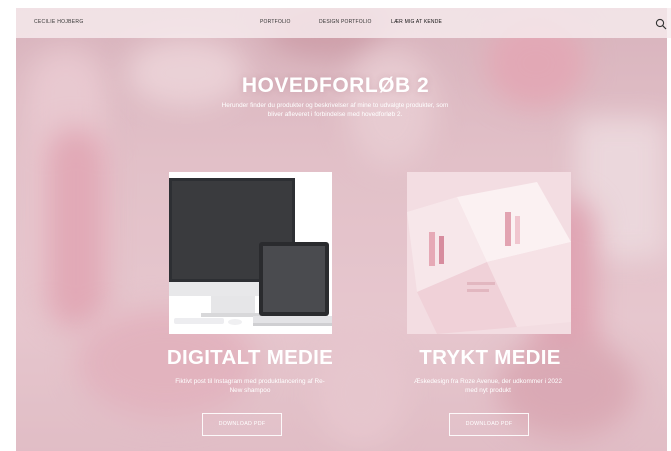 The height and width of the screenshot is (451, 671). I want to click on print-media-title: TRYKT MEDIE, so click(490, 357).